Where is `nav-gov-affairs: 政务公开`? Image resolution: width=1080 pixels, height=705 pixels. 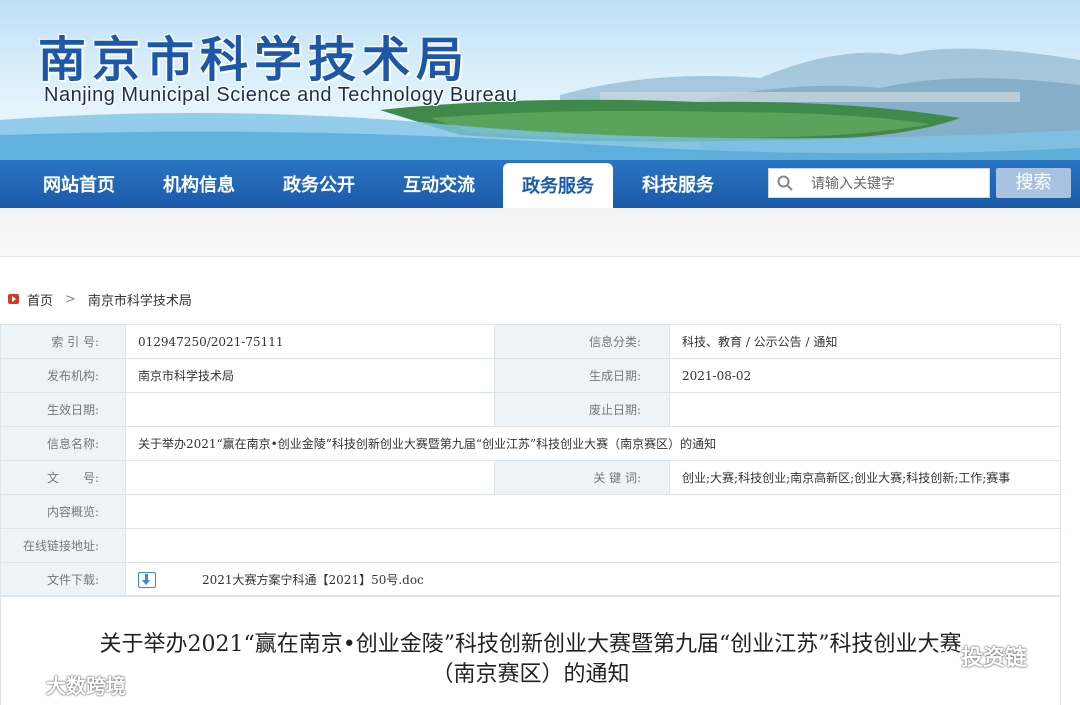
nav-gov-affairs: 政务公开 is located at coordinates (319, 184).